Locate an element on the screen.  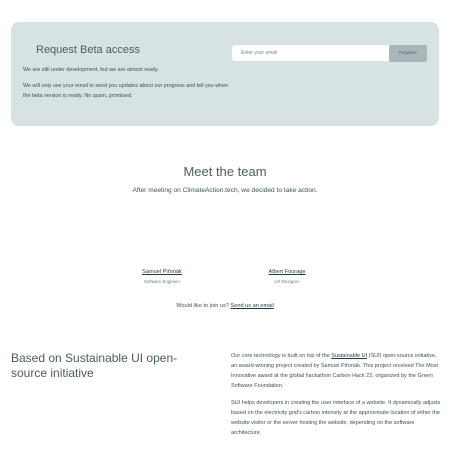
beta-access-title: Request Beta access is located at coordinates (88, 50).